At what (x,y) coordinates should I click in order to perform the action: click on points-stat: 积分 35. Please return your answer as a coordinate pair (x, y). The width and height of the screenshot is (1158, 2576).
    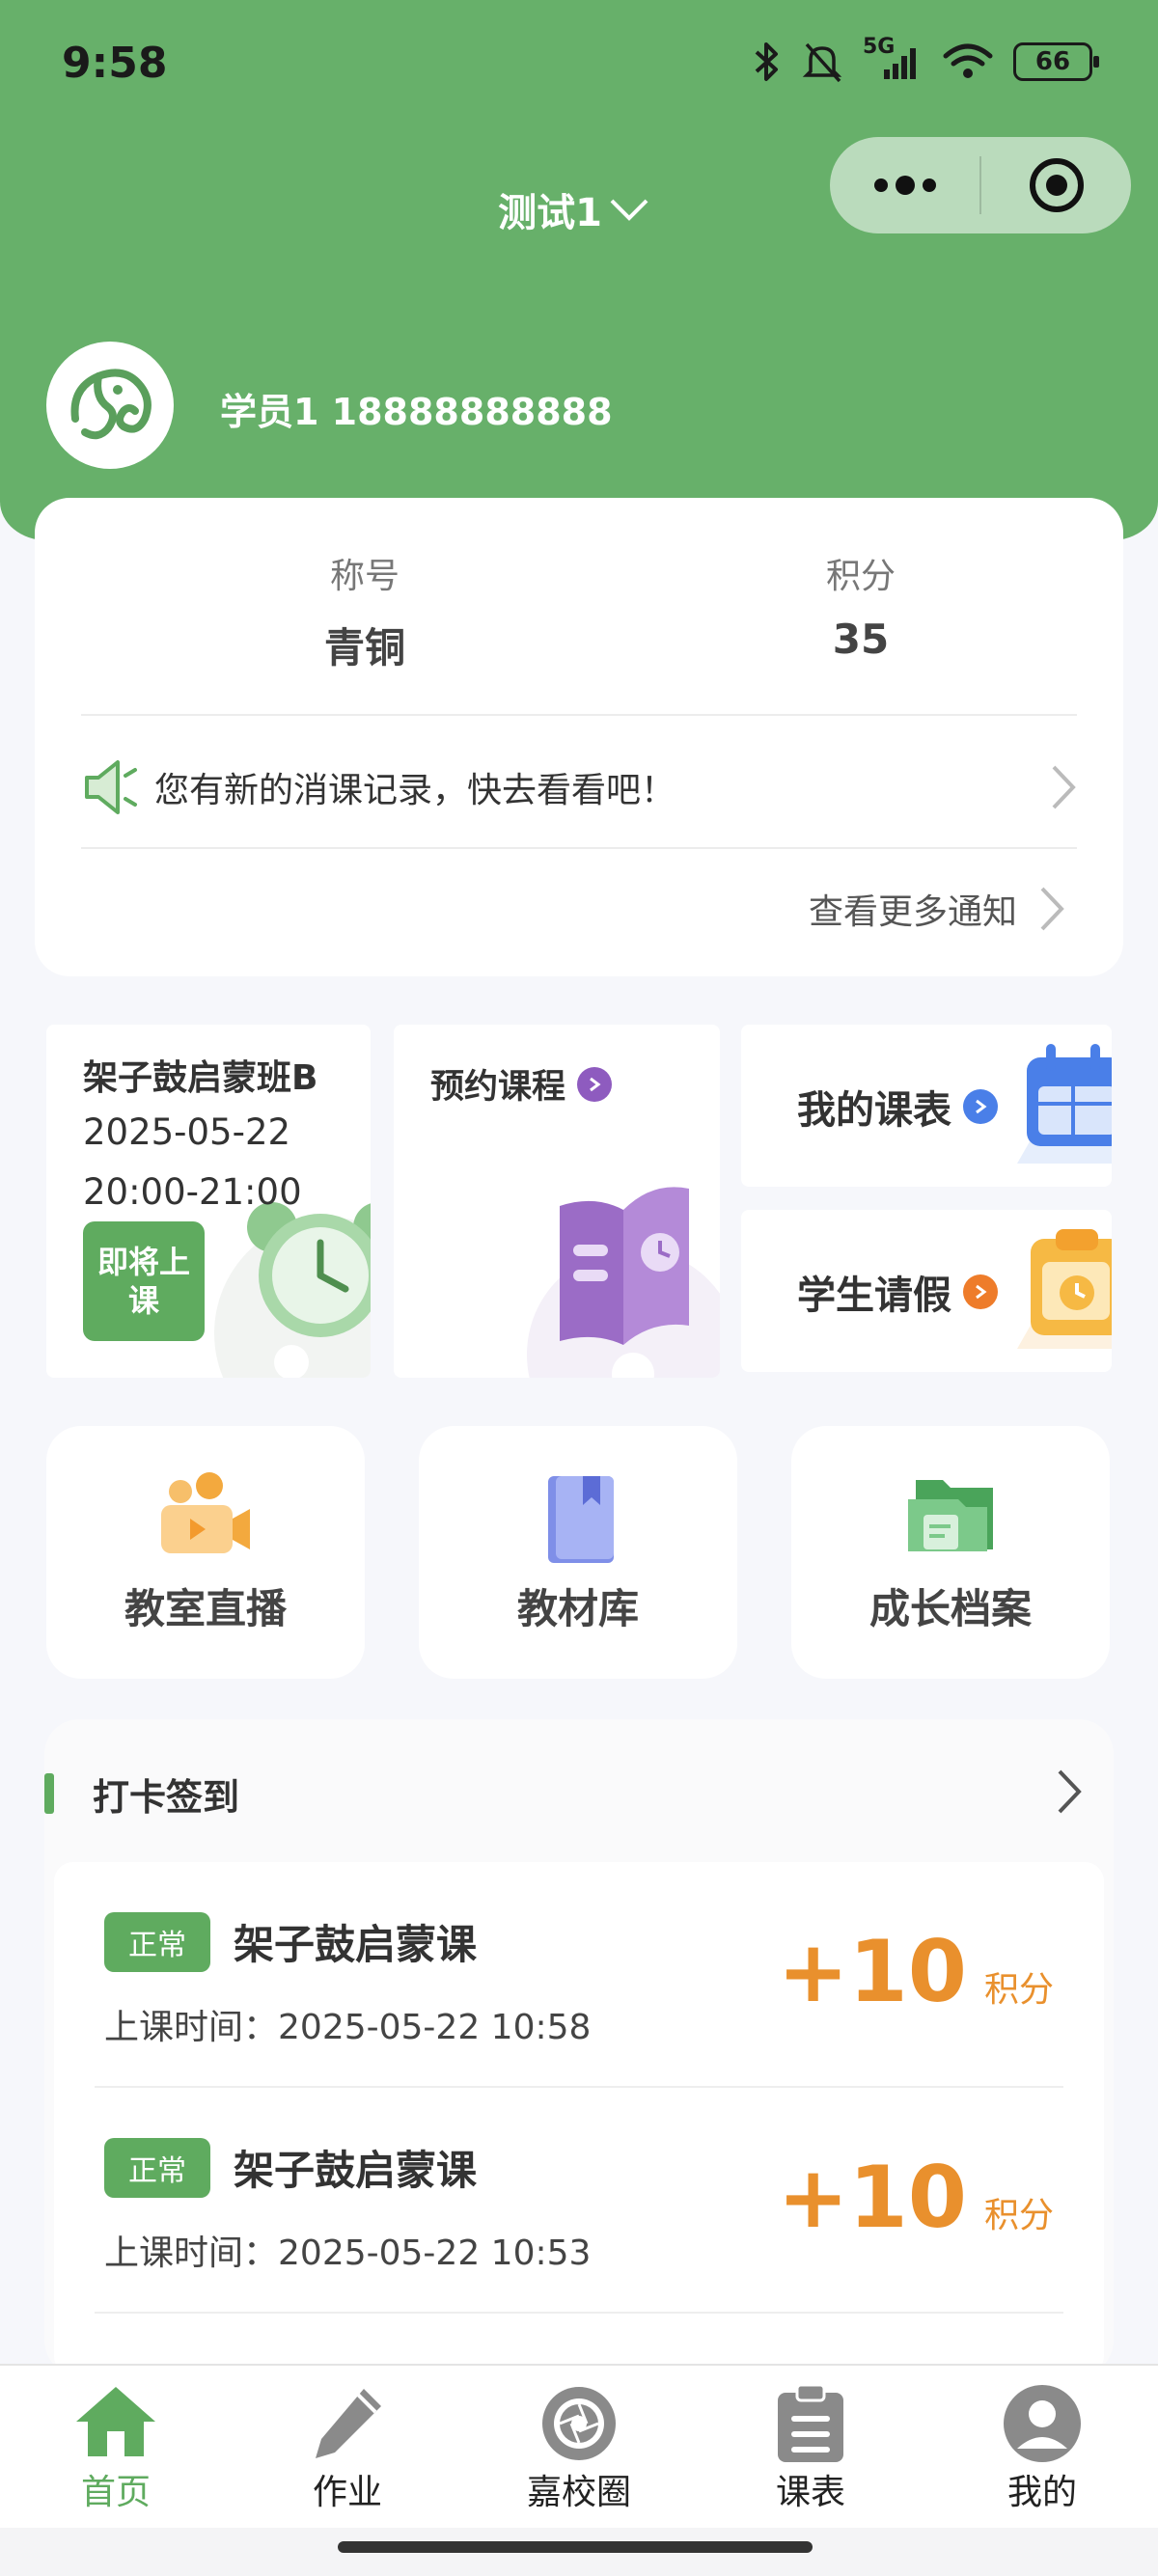
    Looking at the image, I should click on (861, 606).